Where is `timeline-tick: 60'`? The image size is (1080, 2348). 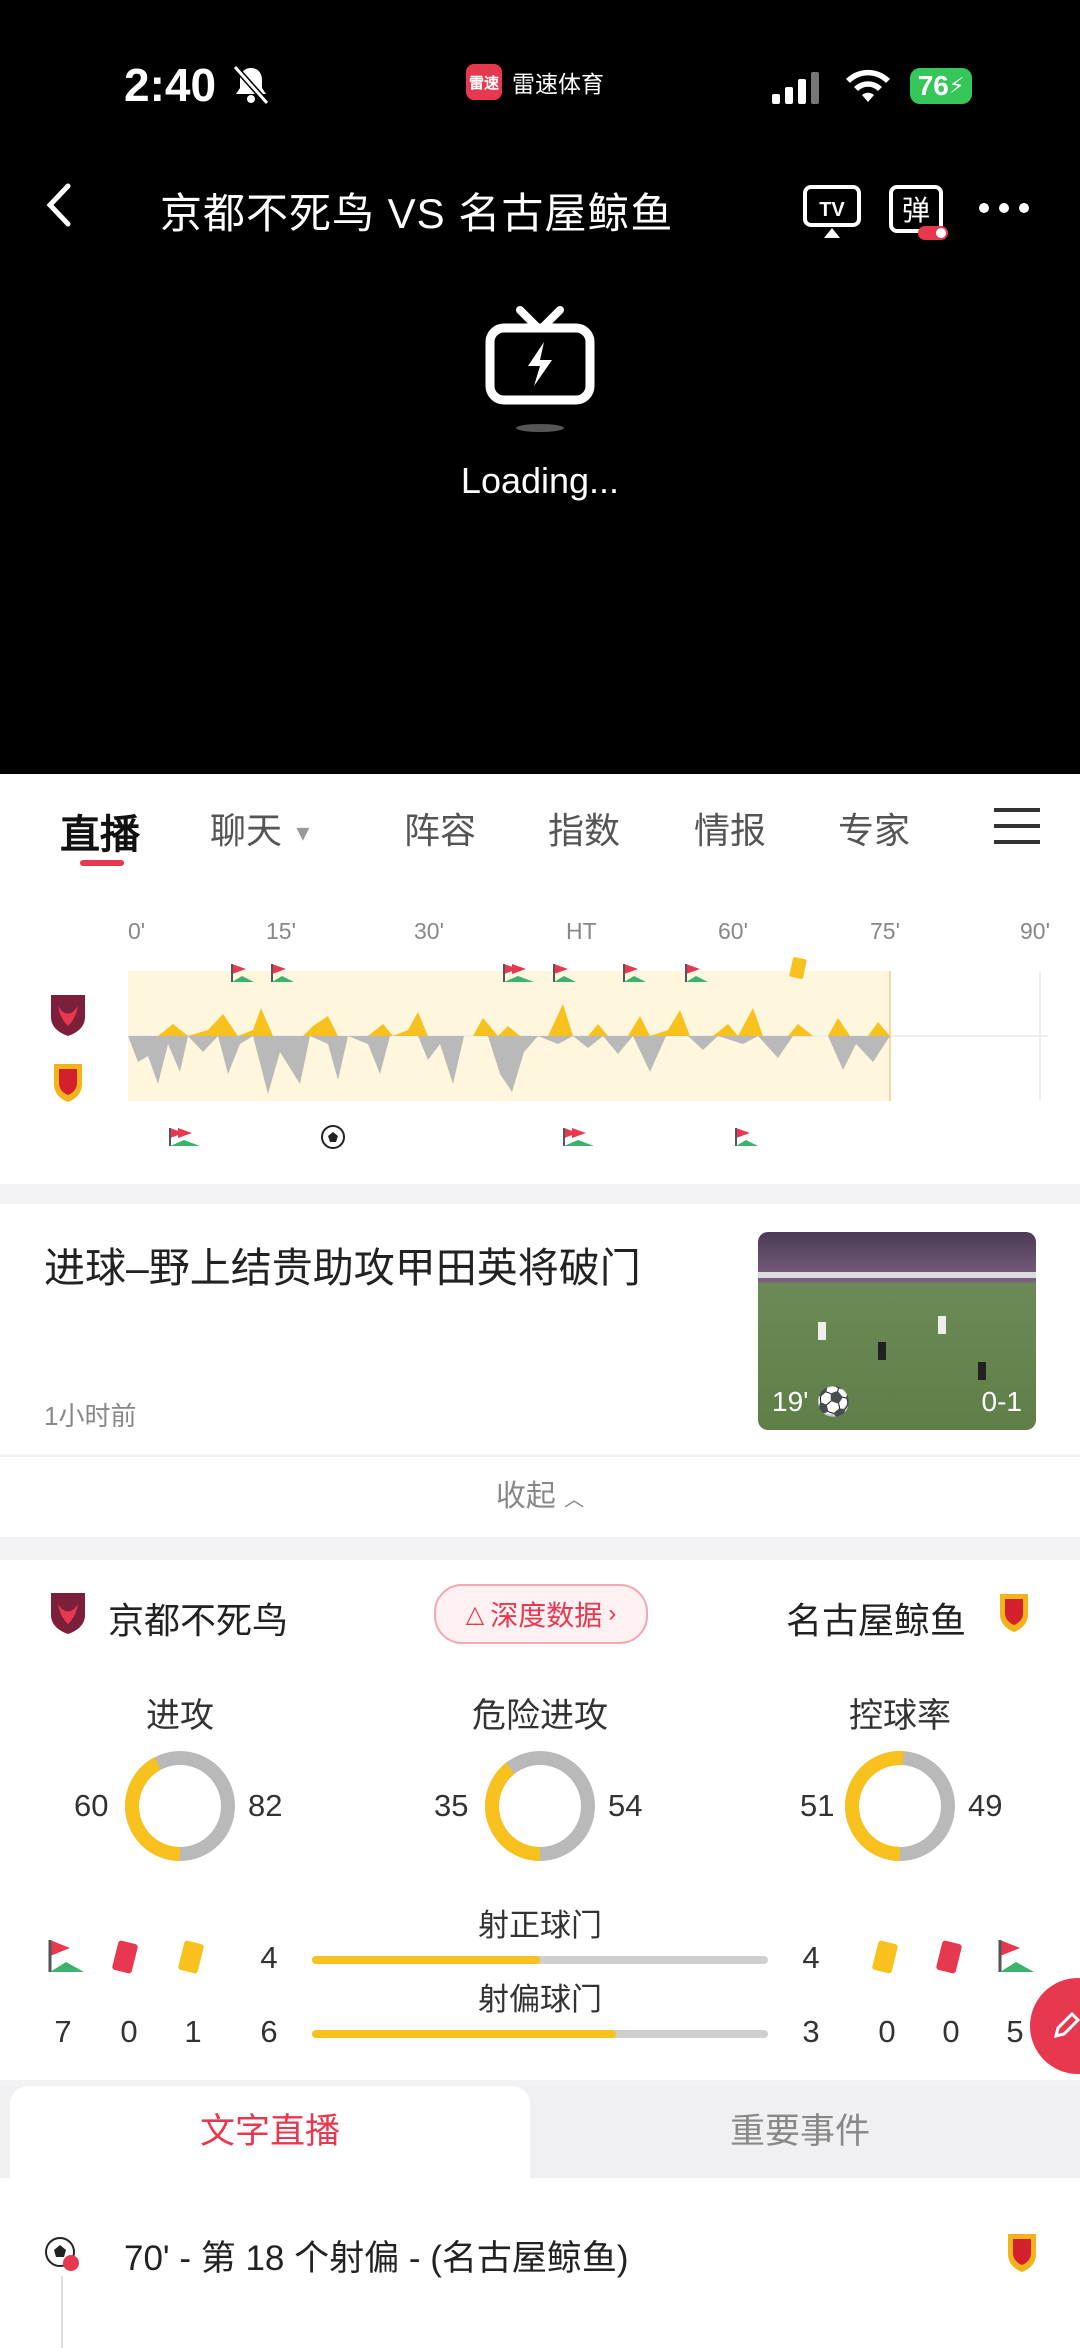 timeline-tick: 60' is located at coordinates (733, 931).